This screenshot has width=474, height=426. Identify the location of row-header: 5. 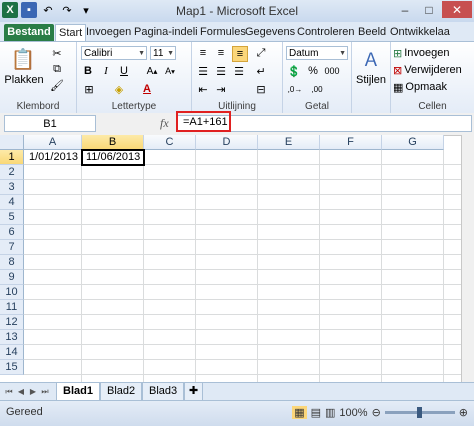
(12, 217).